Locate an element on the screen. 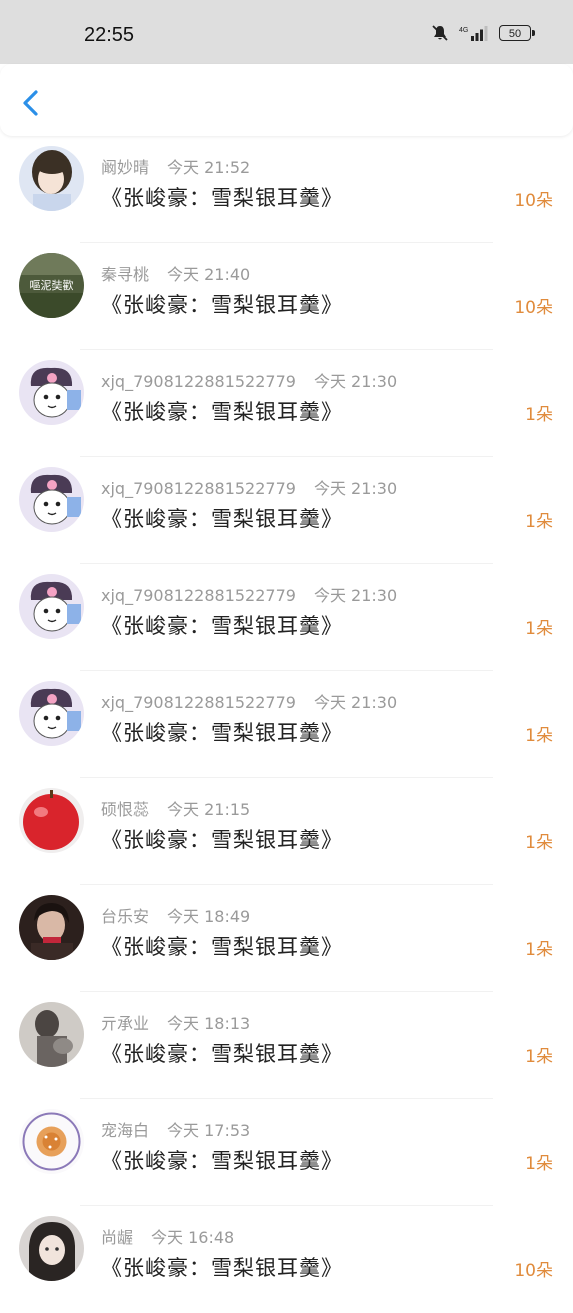 This screenshot has width=573, height=1313. record-meta: 宠海白 今天 17:53 is located at coordinates (175, 1129).